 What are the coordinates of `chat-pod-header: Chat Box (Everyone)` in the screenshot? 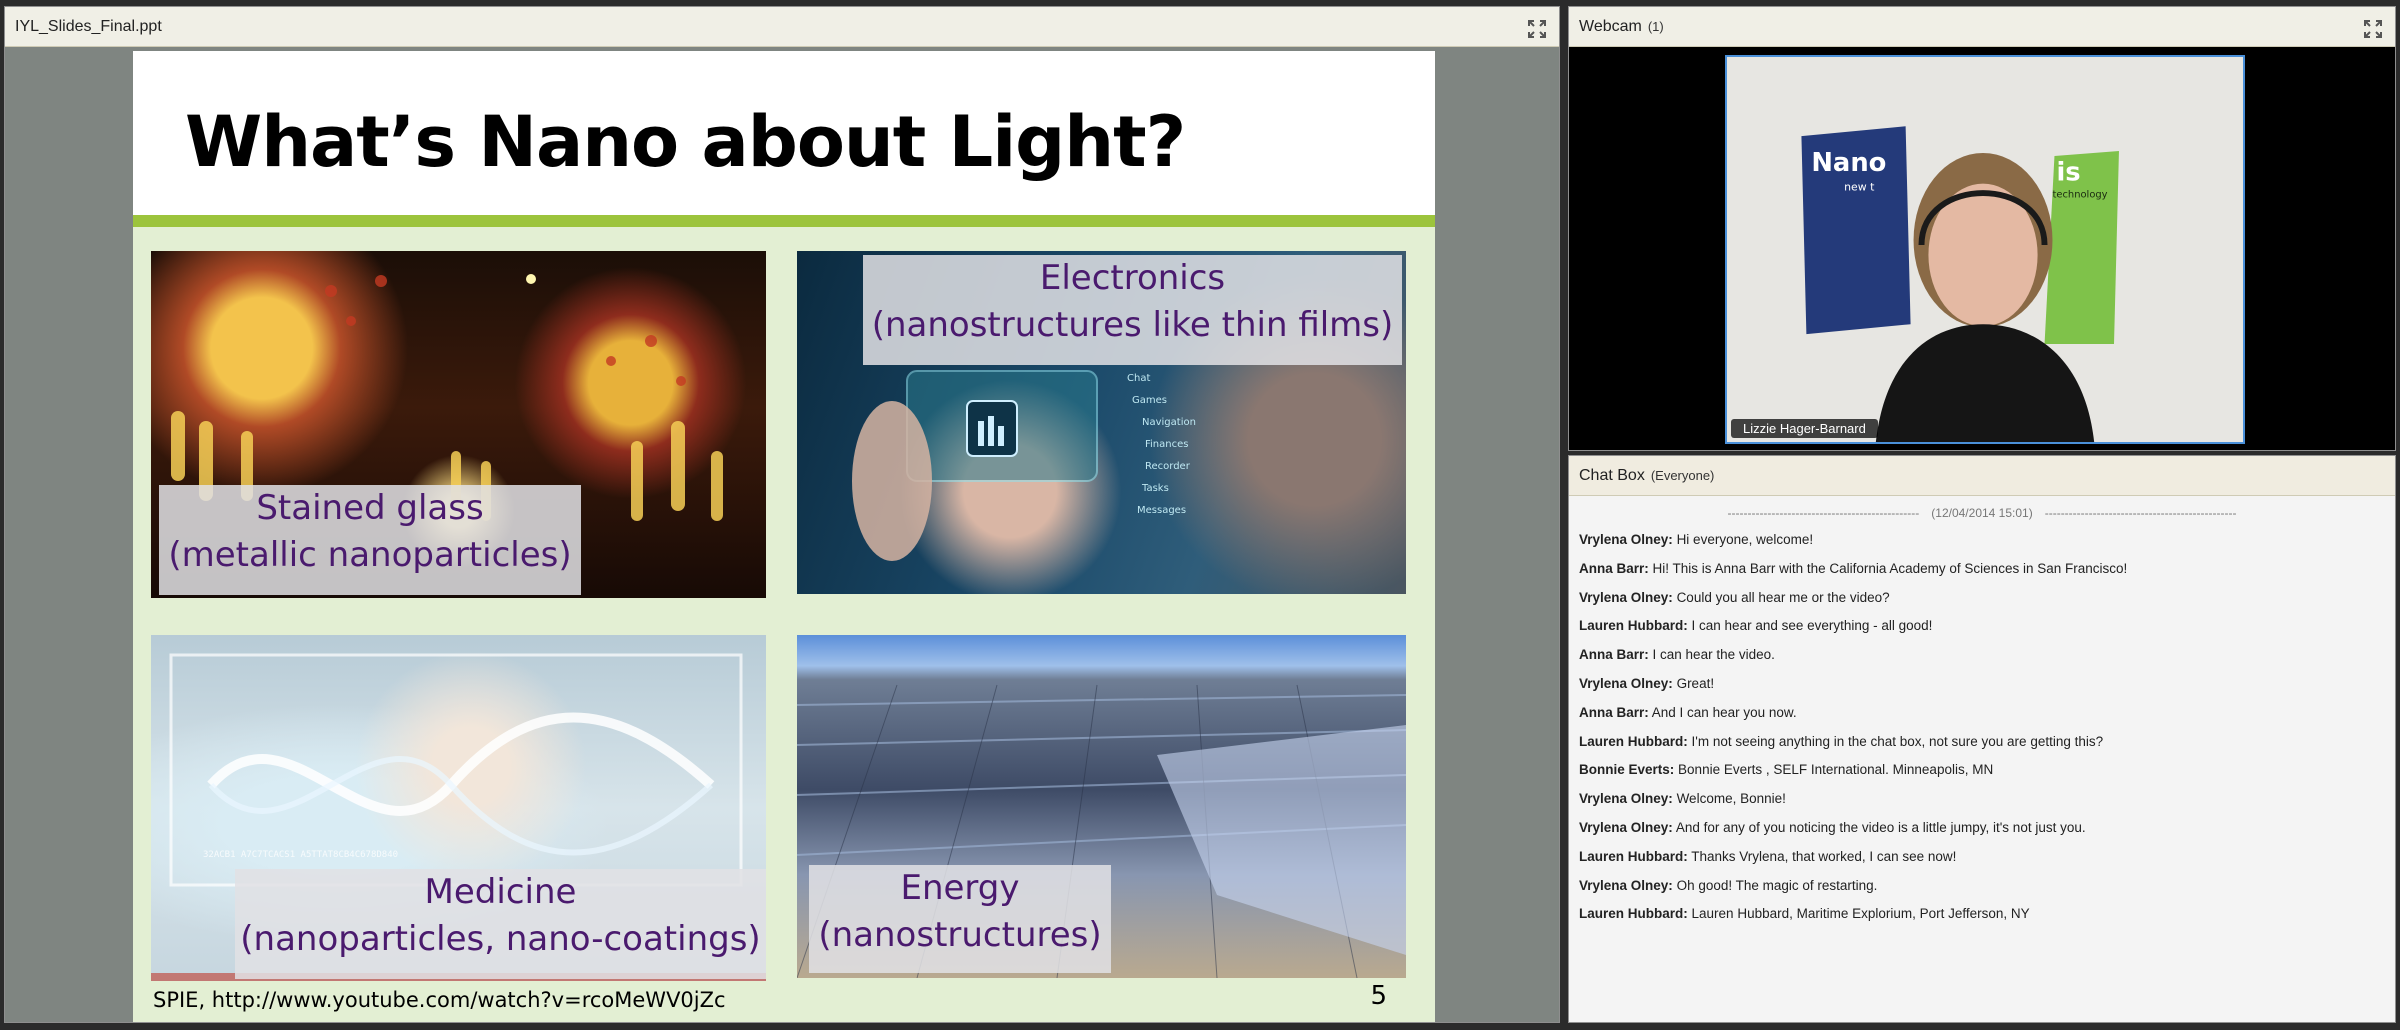 It's located at (1982, 476).